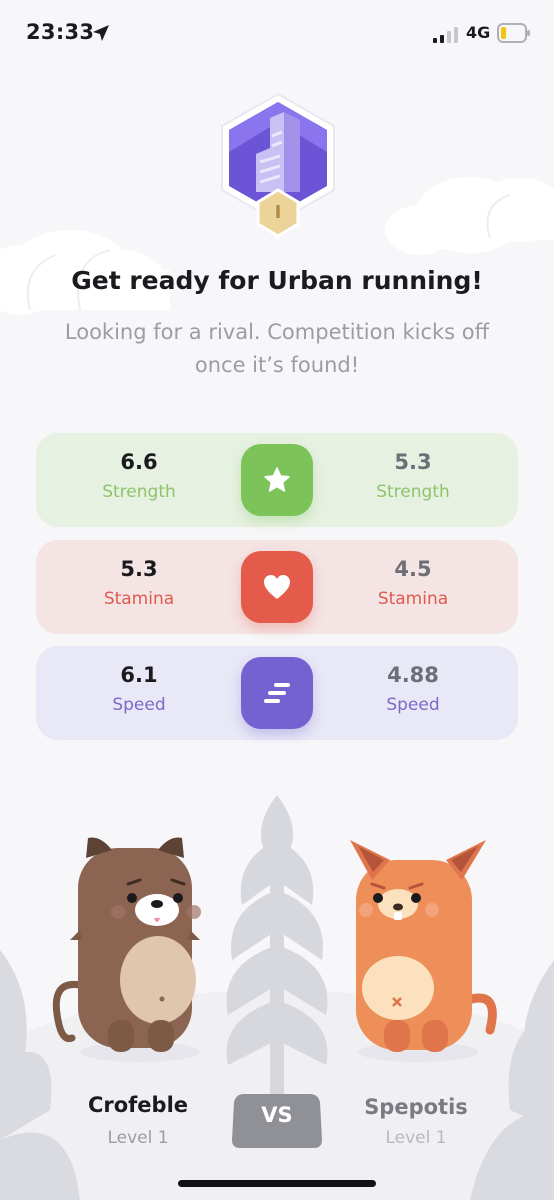 The width and height of the screenshot is (554, 1200). Describe the element at coordinates (413, 462) in the screenshot. I see `rival-strength-value: 5.3` at that location.